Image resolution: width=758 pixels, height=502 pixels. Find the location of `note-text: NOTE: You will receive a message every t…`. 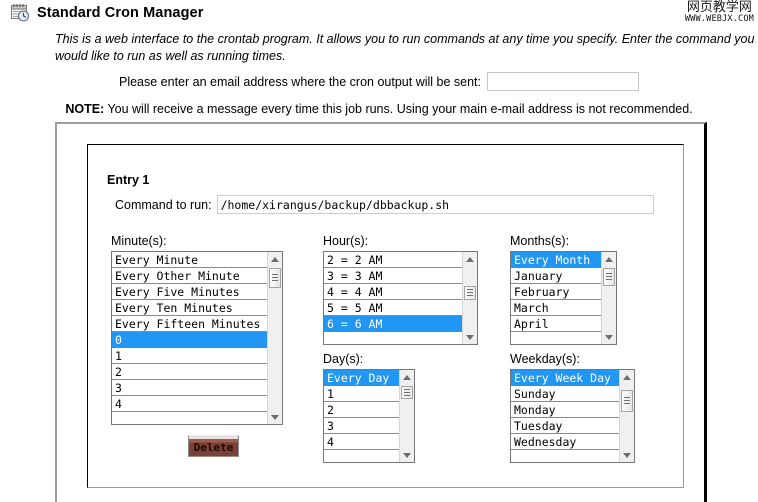

note-text: NOTE: You will receive a message every t… is located at coordinates (379, 109).